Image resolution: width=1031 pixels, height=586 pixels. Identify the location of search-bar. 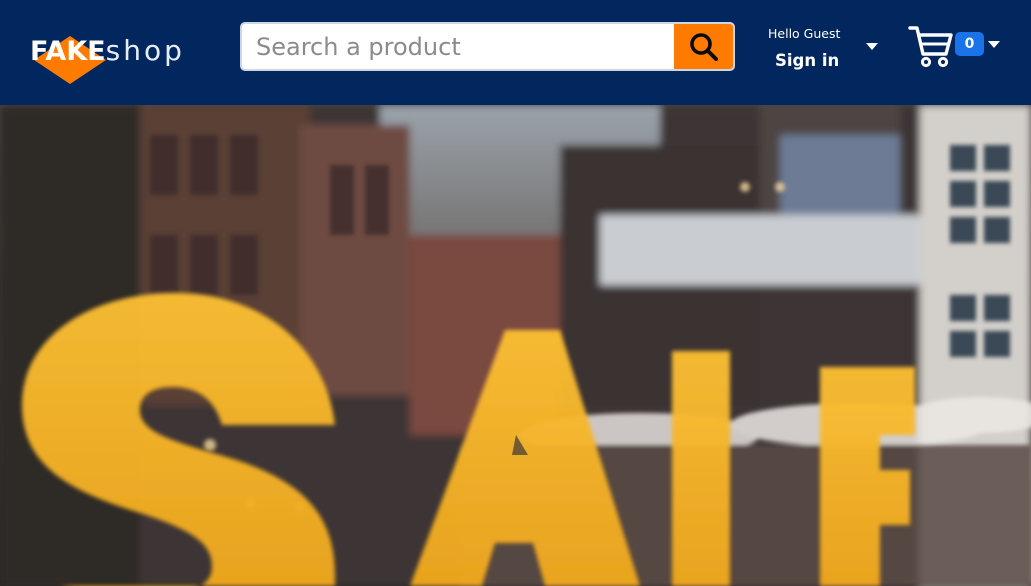
(487, 46).